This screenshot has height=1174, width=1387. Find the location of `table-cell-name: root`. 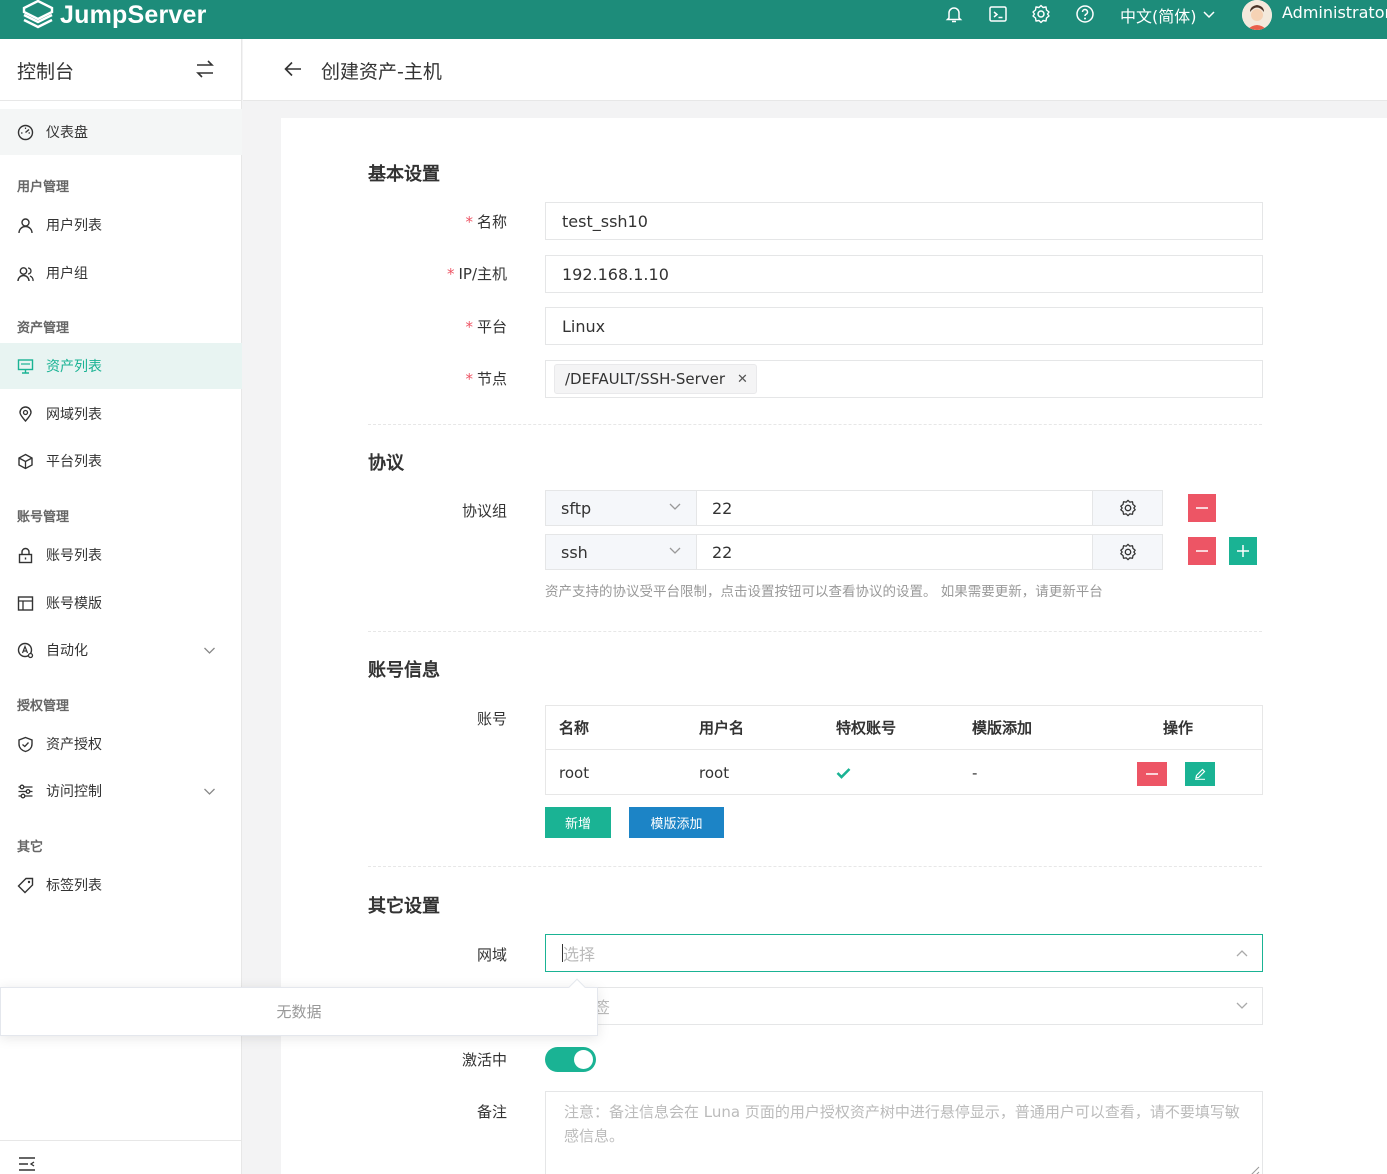

table-cell-name: root is located at coordinates (574, 773).